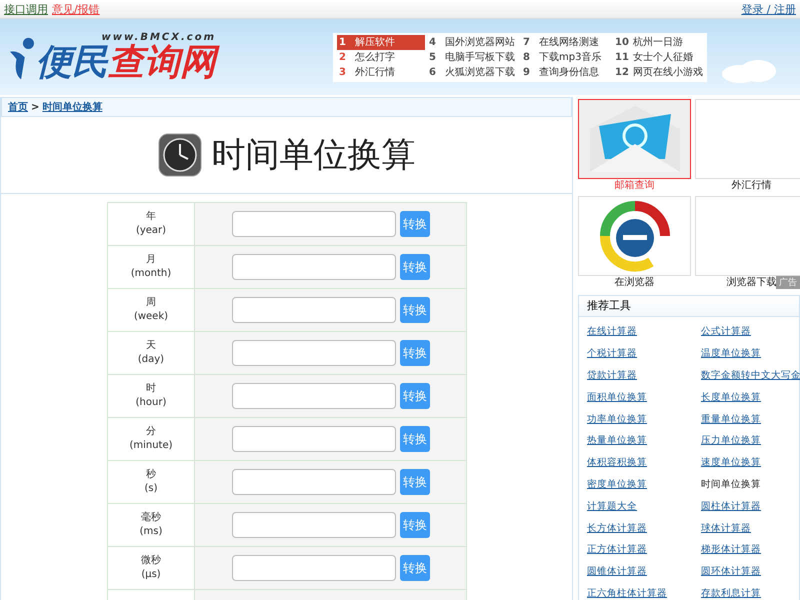 The width and height of the screenshot is (800, 600). Describe the element at coordinates (381, 72) in the screenshot. I see `hot-search-link: 3 外汇行情` at that location.